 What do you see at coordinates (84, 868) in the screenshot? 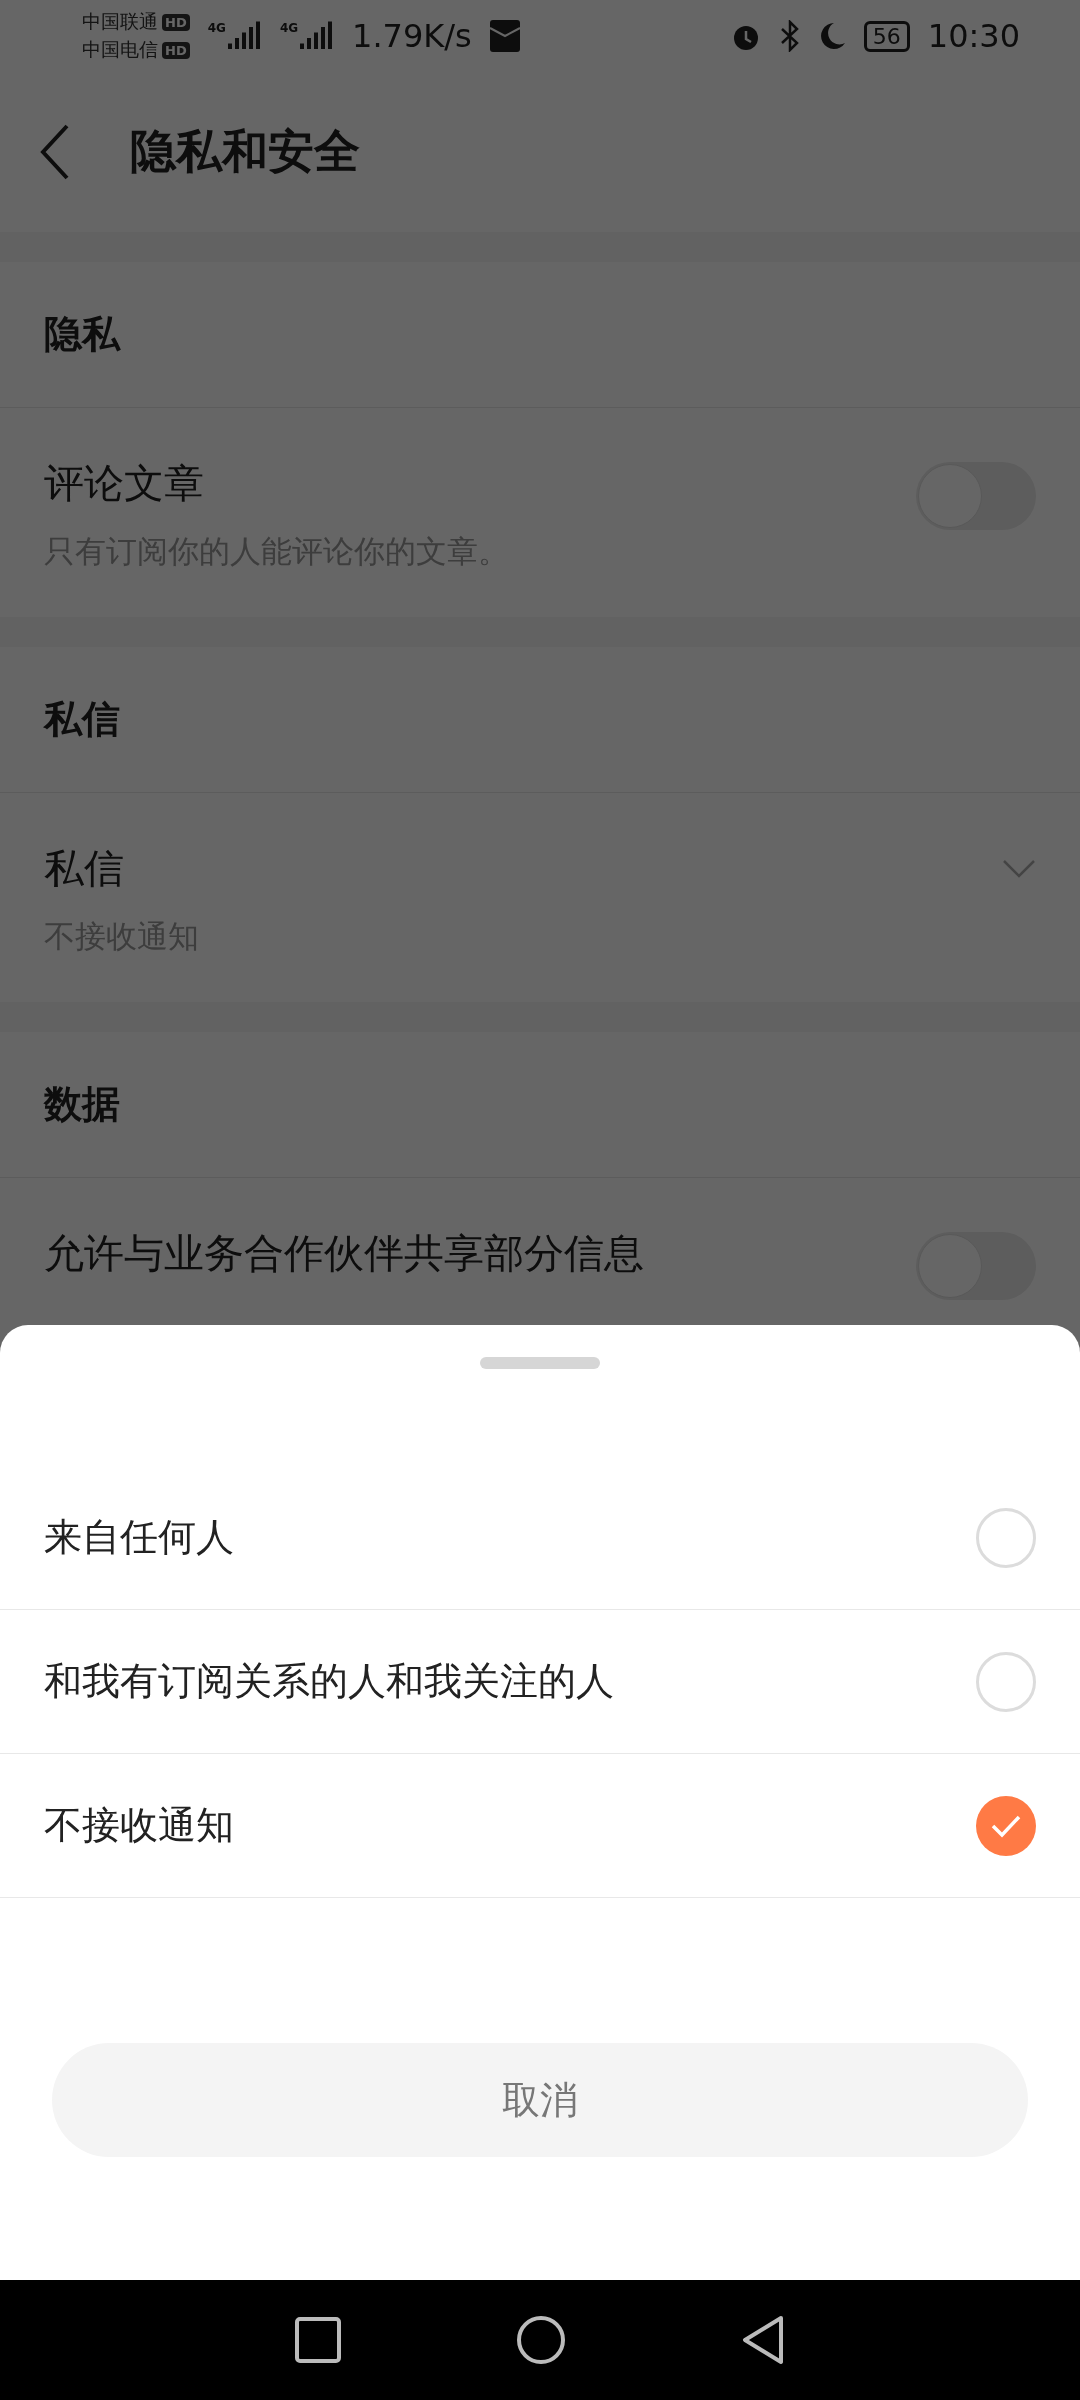
I see `row-title: 私信` at bounding box center [84, 868].